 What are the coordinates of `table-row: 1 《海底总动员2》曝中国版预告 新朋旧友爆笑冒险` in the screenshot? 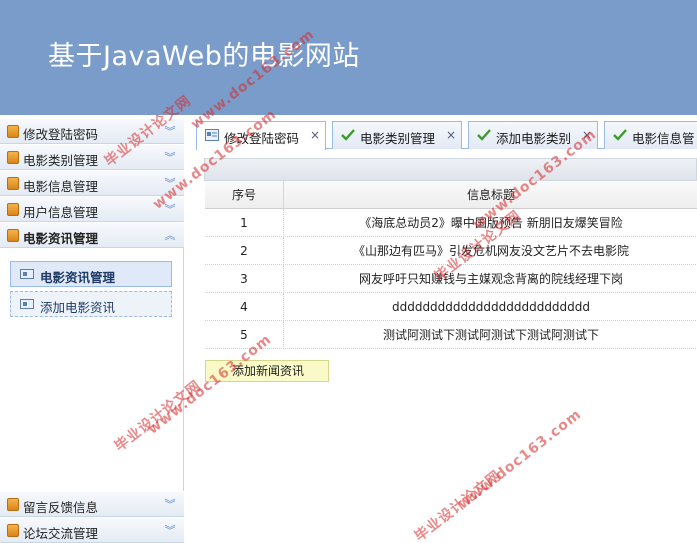 It's located at (451, 223).